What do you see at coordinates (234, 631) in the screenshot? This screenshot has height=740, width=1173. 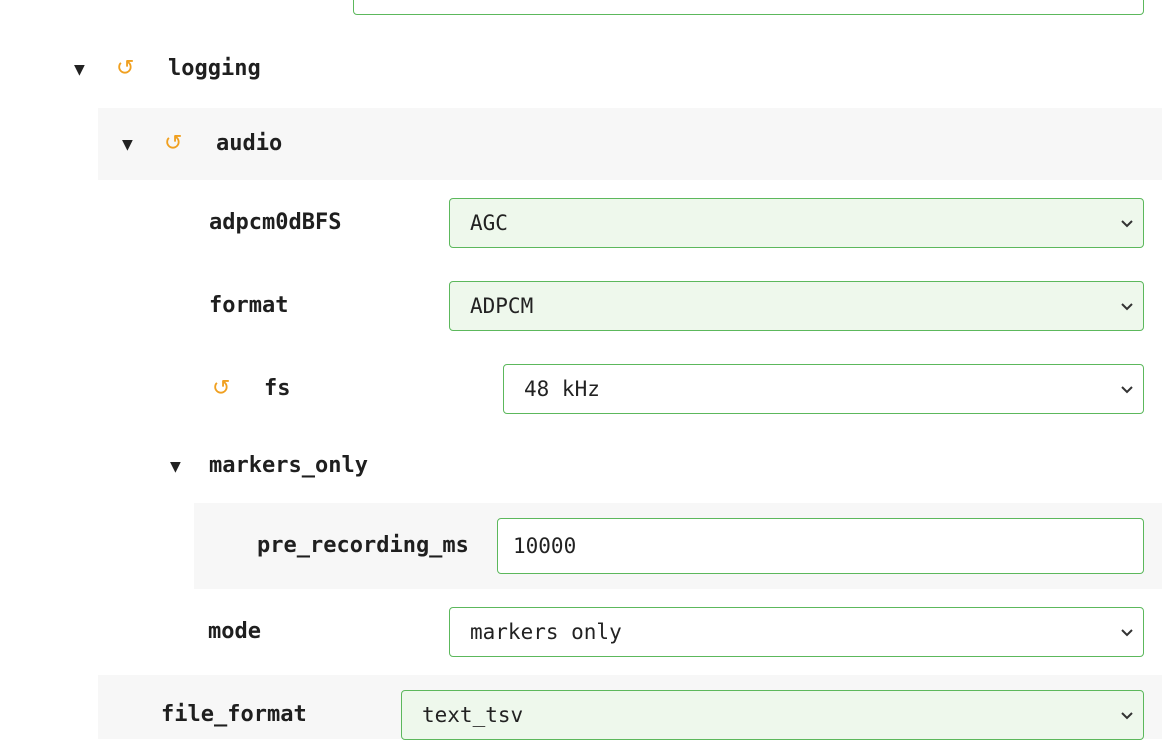 I see `mode-label: mode` at bounding box center [234, 631].